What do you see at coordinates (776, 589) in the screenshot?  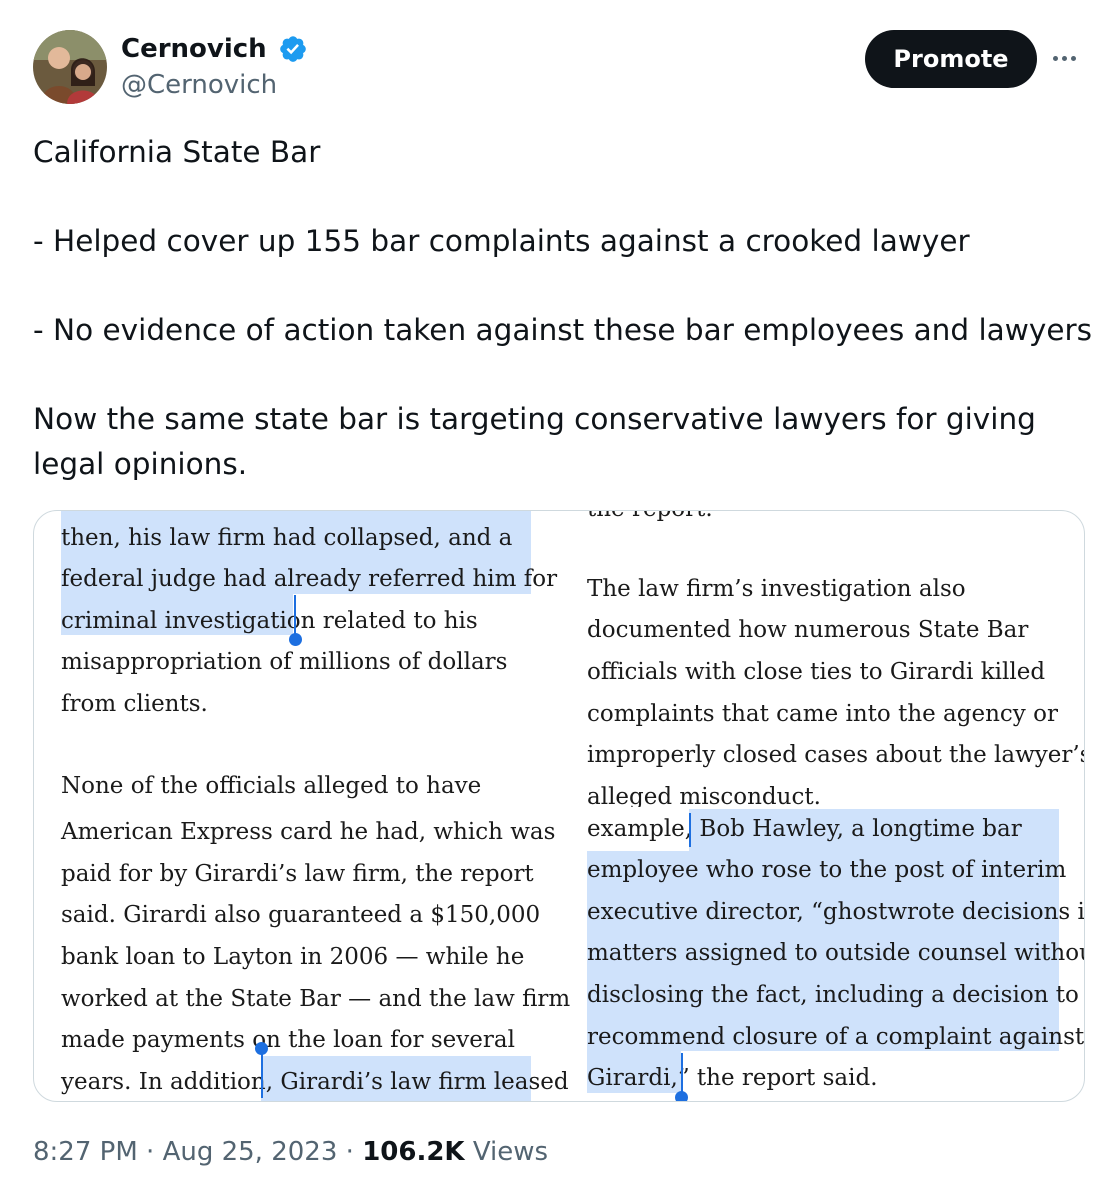 I see `article-line: The law firm’s investigation also` at bounding box center [776, 589].